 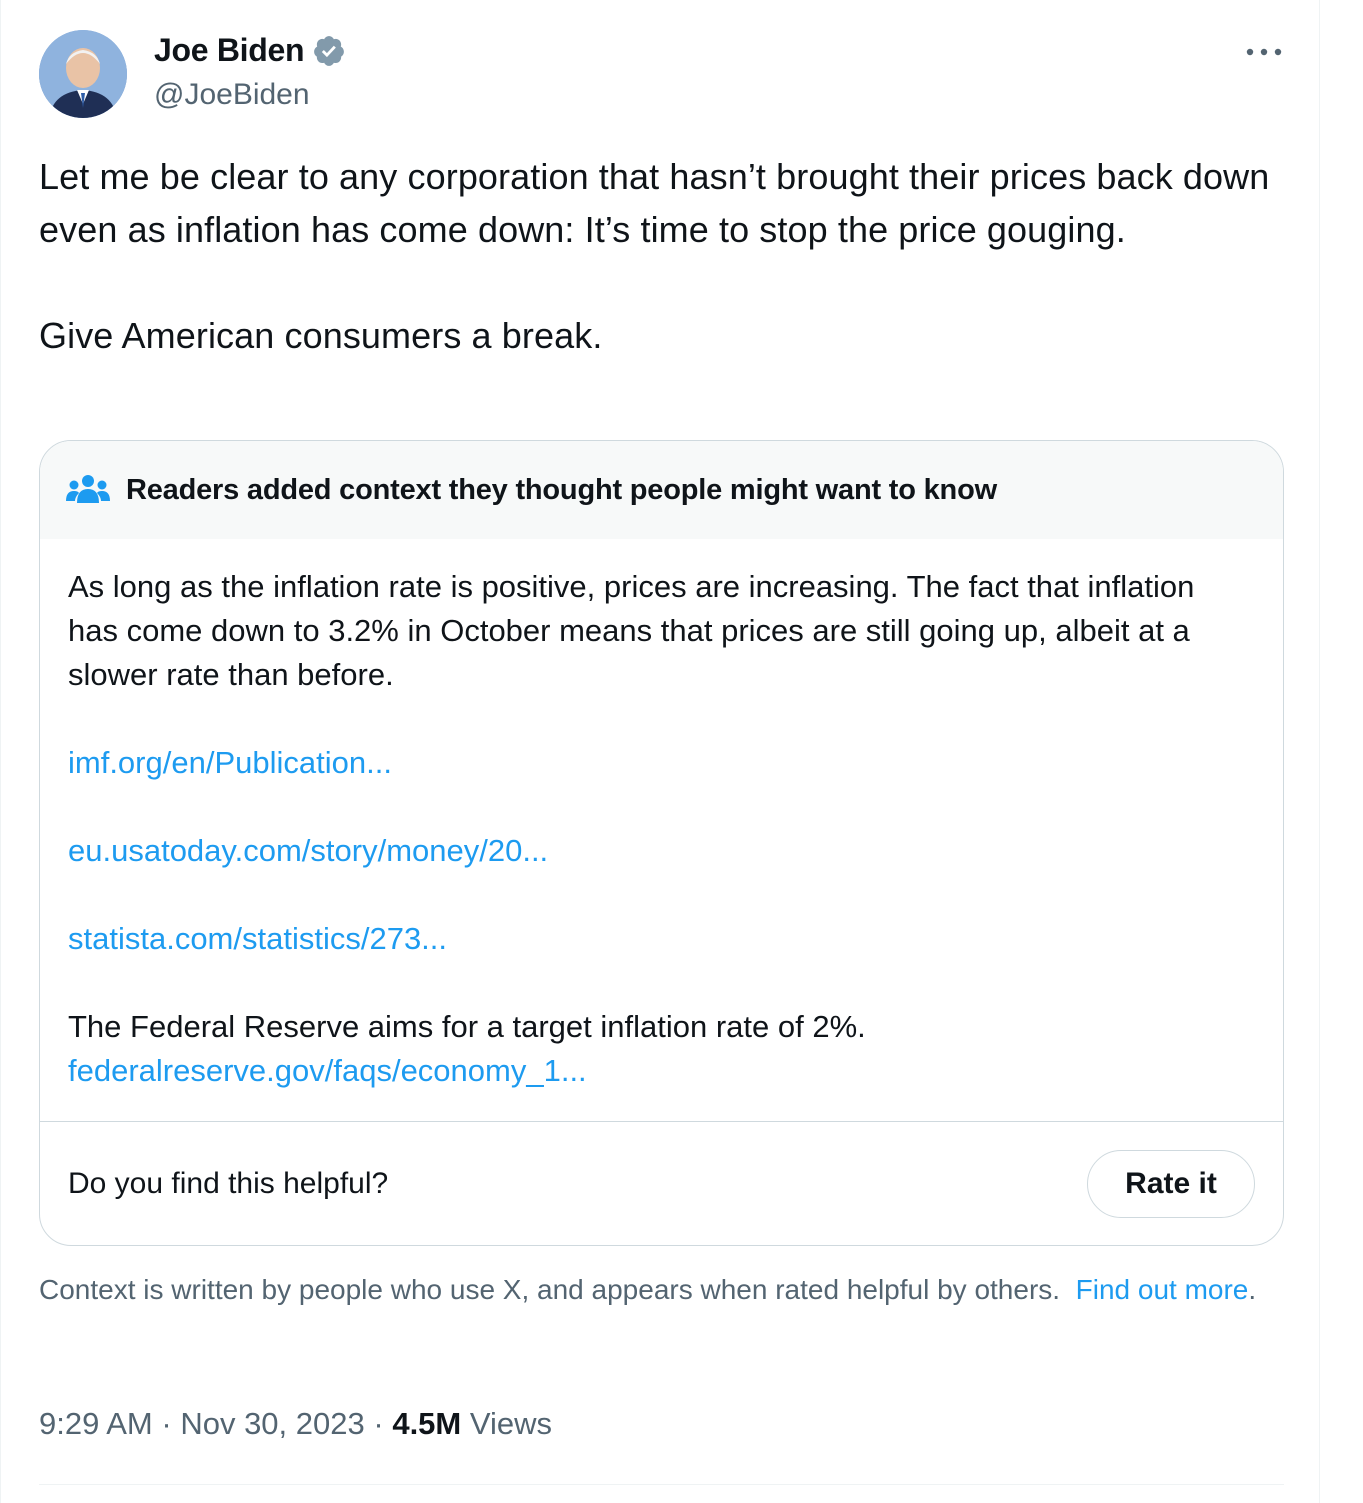 What do you see at coordinates (329, 50) in the screenshot?
I see `verified-badge-icon` at bounding box center [329, 50].